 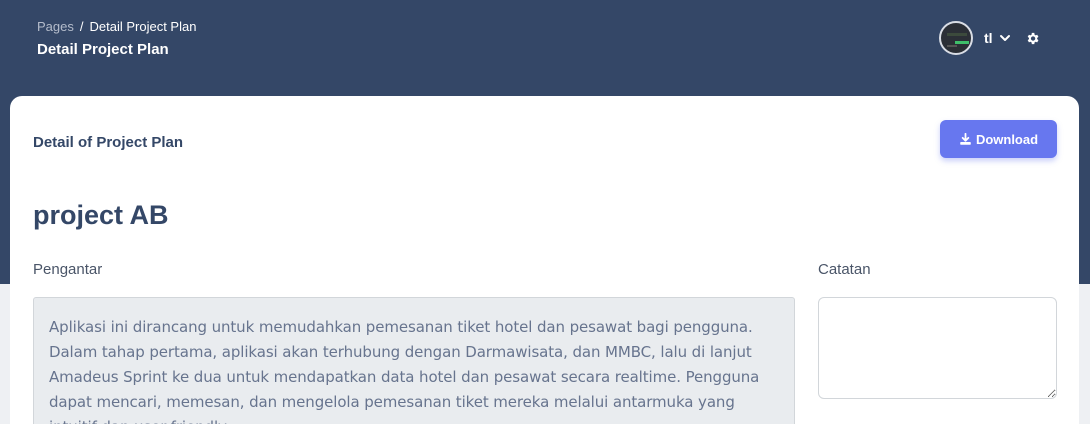 What do you see at coordinates (965, 138) in the screenshot?
I see `download-icon` at bounding box center [965, 138].